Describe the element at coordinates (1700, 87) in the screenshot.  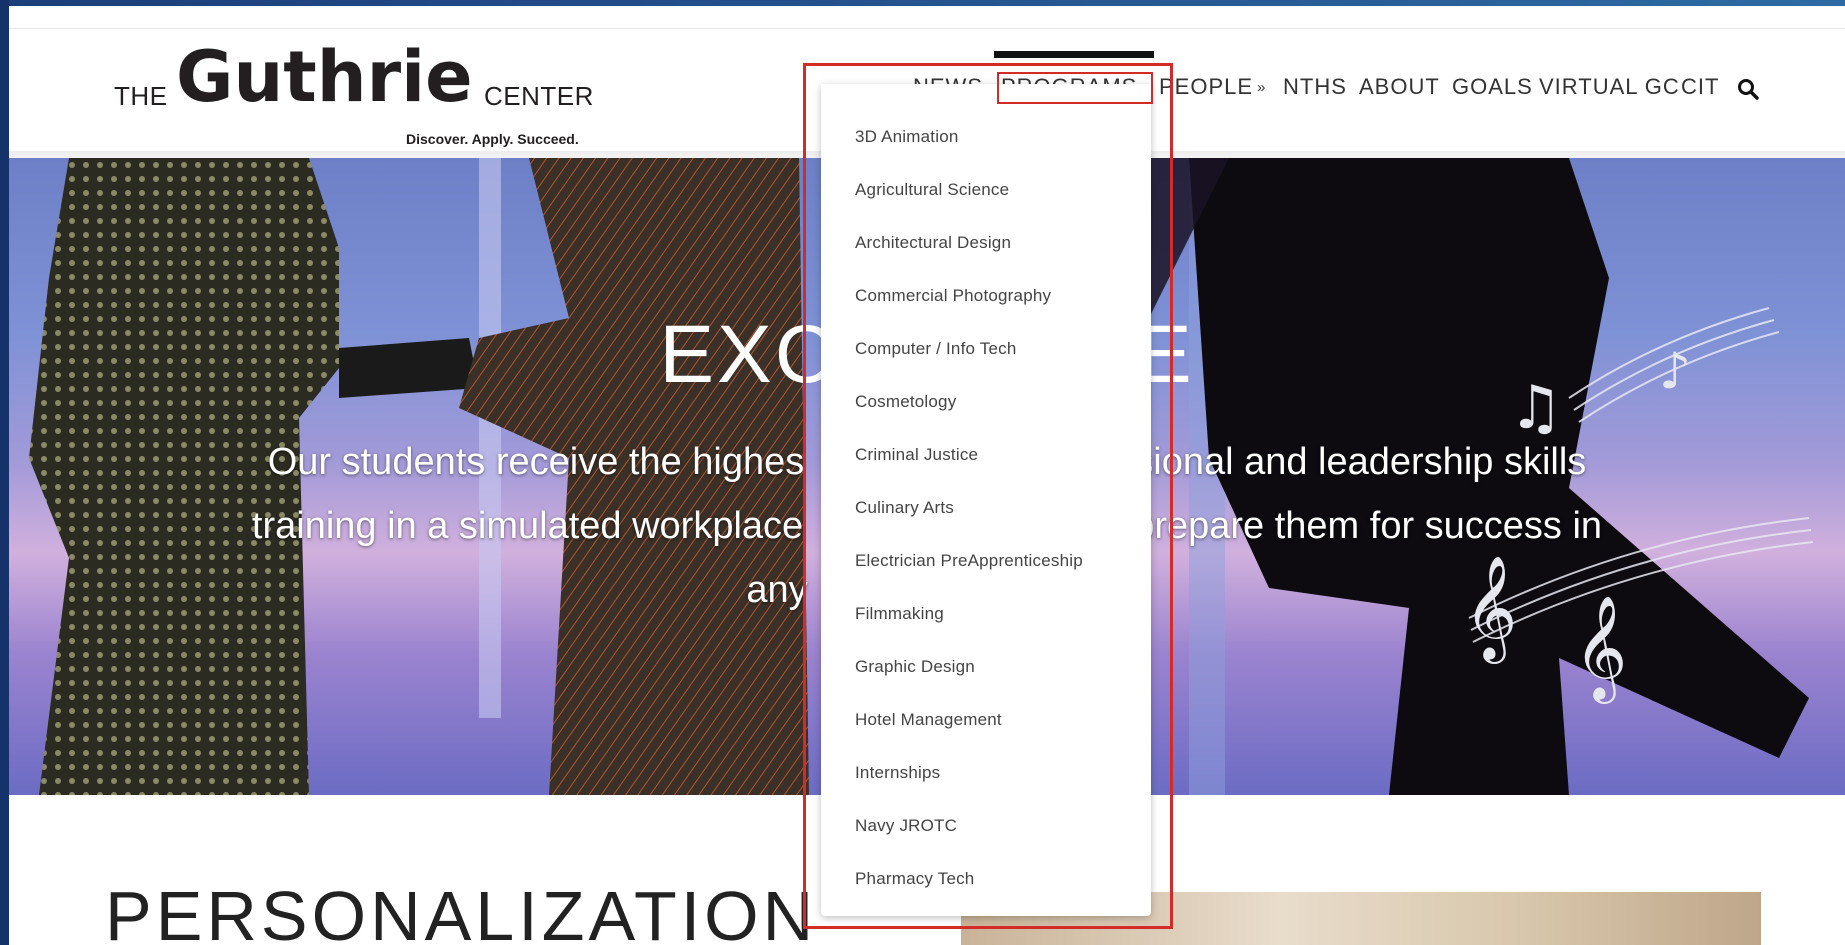
I see `nav-cit: CIT` at that location.